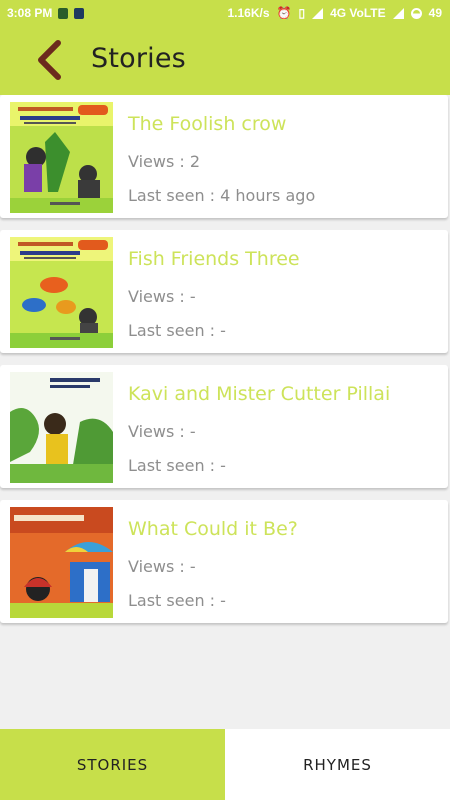  Describe the element at coordinates (435, 13) in the screenshot. I see `battery-level: 49` at that location.